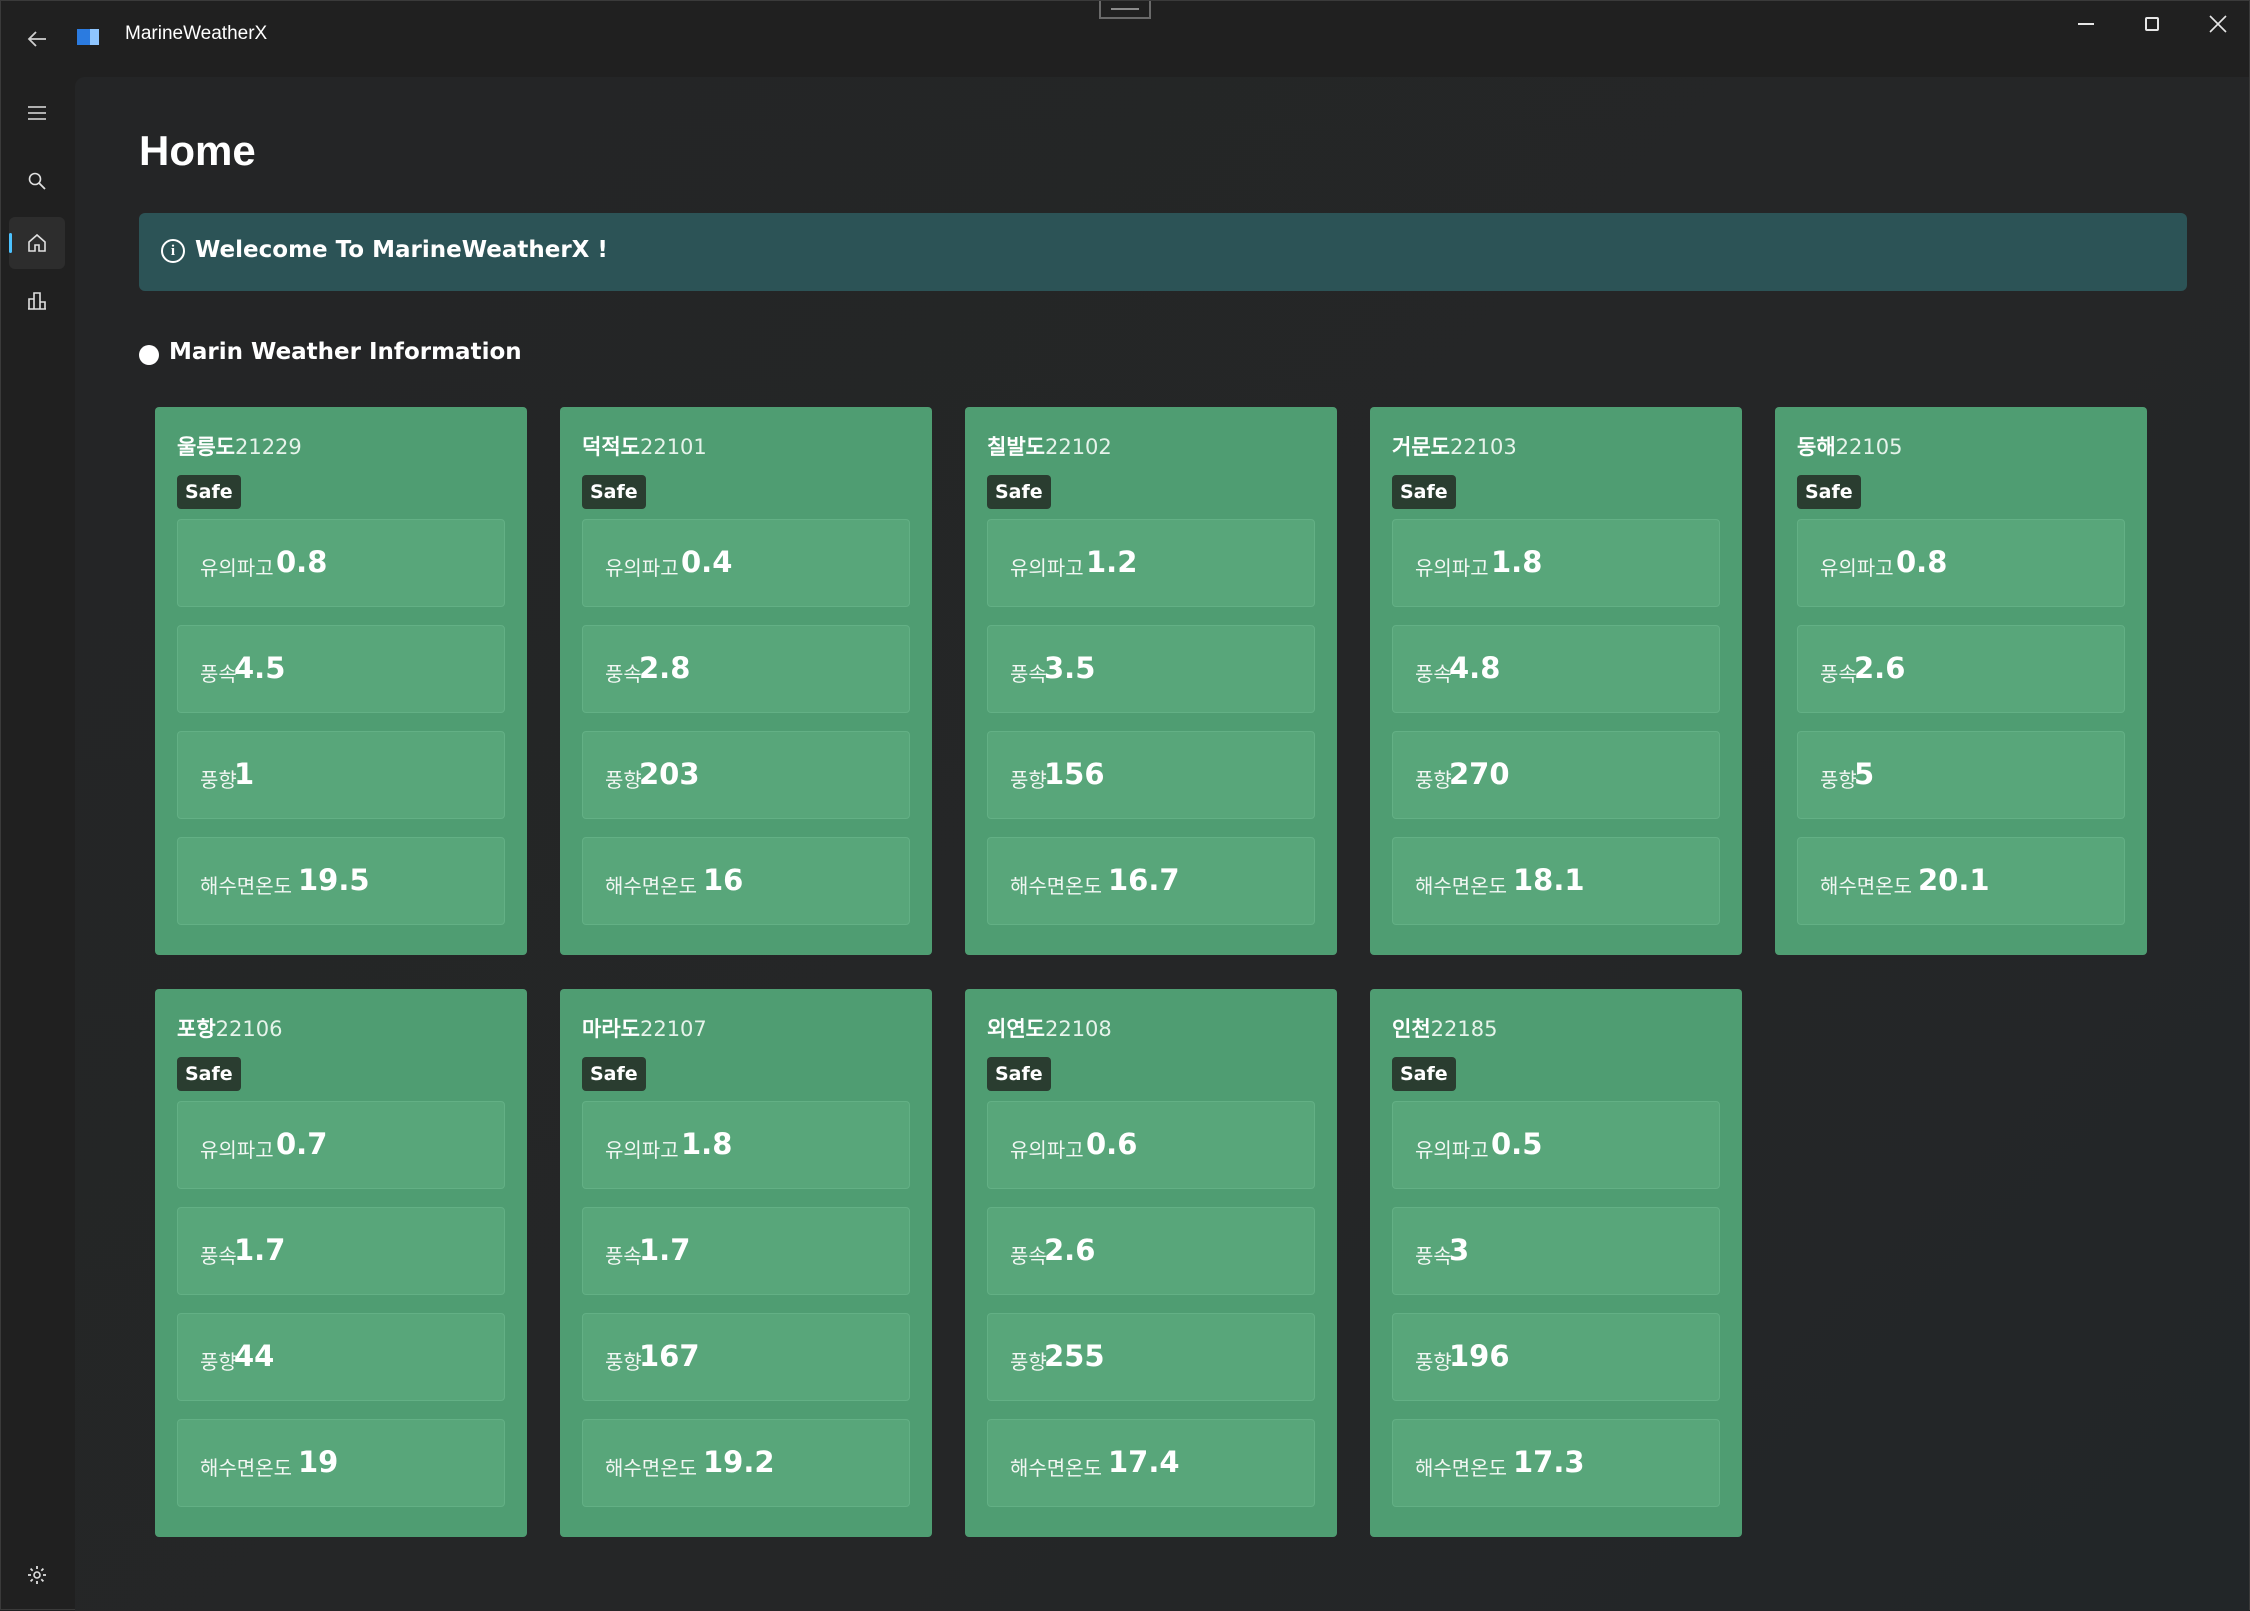  I want to click on metric-value: 19.5, so click(334, 880).